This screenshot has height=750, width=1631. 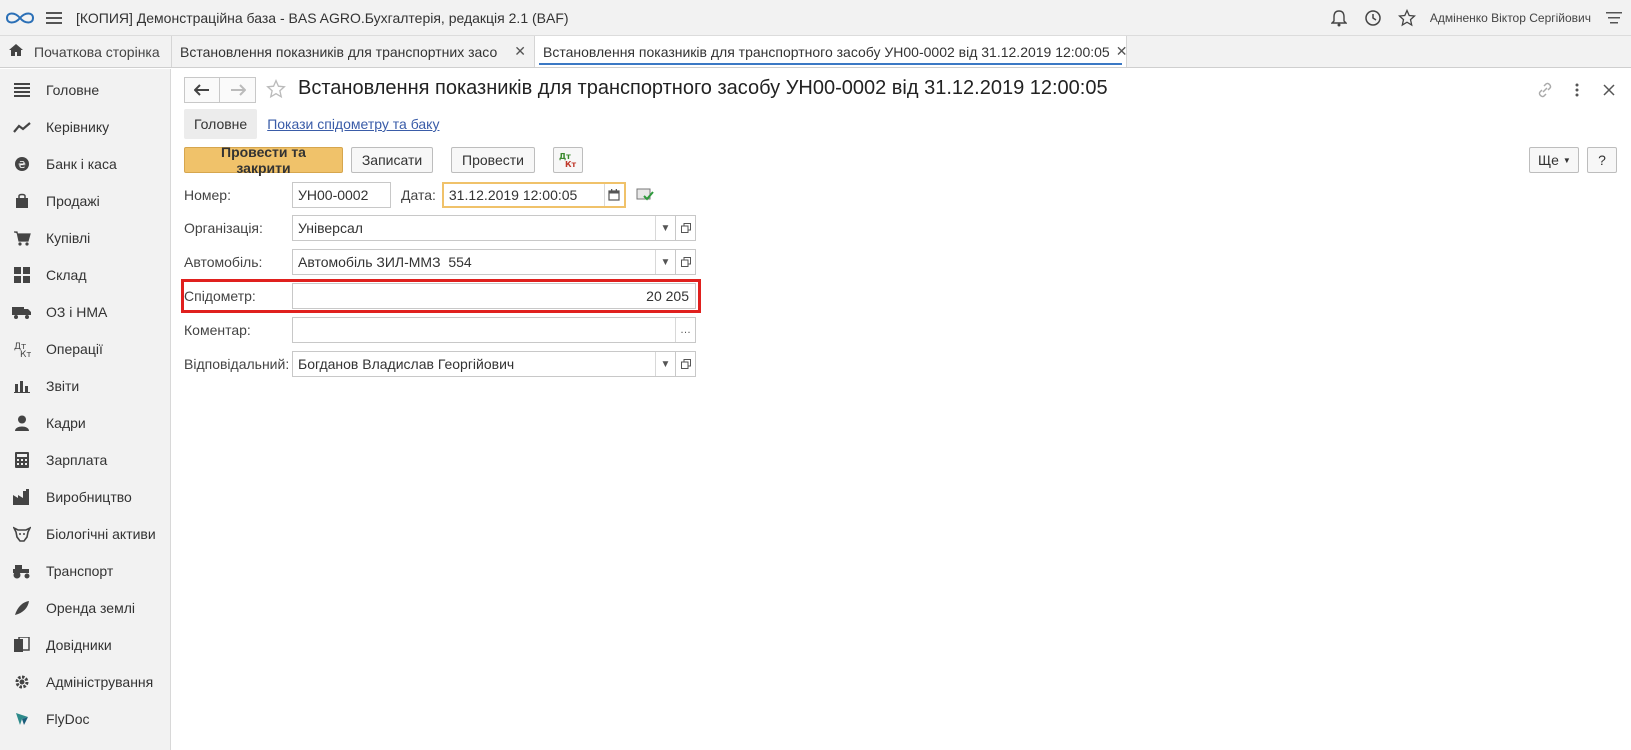 What do you see at coordinates (223, 262) in the screenshot?
I see `vehicle-label: Автомобіль:` at bounding box center [223, 262].